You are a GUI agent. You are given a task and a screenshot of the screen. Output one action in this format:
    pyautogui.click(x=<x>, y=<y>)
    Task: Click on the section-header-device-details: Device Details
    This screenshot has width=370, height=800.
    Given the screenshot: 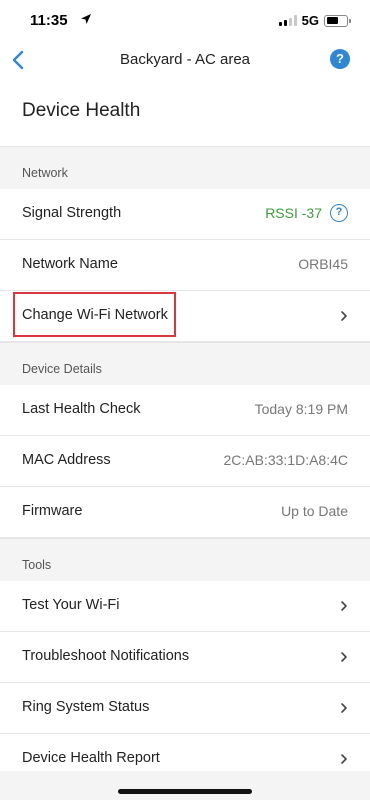 What is the action you would take?
    pyautogui.click(x=185, y=363)
    